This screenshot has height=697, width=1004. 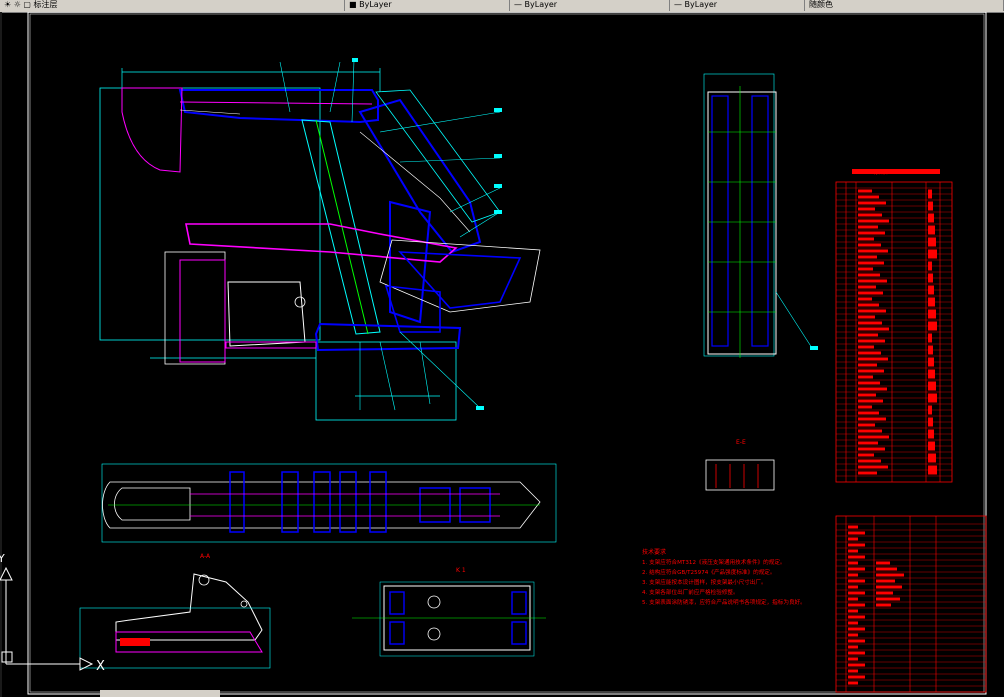 I want to click on plan-view-dimension, so click(x=329, y=503).